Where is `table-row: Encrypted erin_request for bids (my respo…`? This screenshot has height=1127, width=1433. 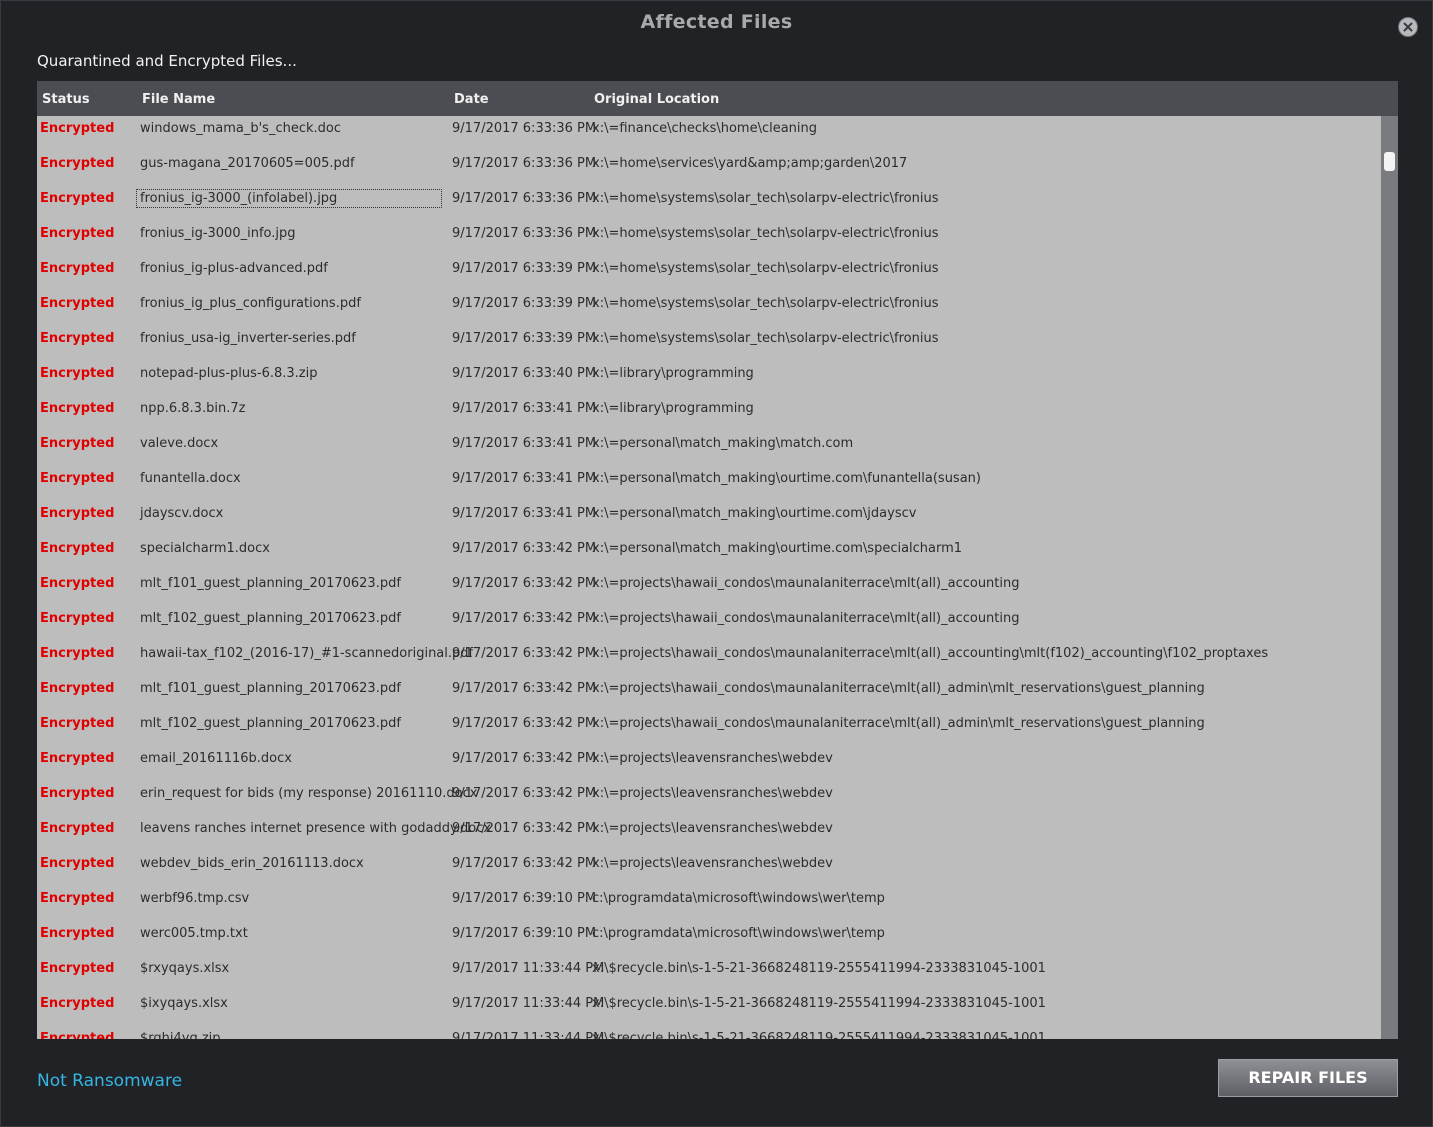 table-row: Encrypted erin_request for bids (my respo… is located at coordinates (709, 798).